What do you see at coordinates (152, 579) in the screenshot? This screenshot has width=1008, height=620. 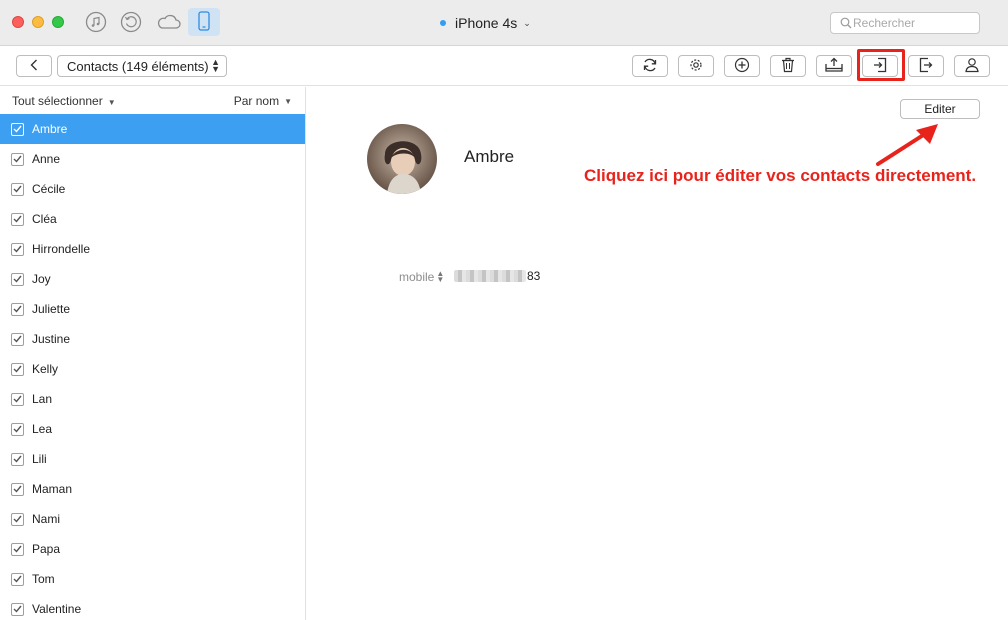 I see `contact-row: Tom` at bounding box center [152, 579].